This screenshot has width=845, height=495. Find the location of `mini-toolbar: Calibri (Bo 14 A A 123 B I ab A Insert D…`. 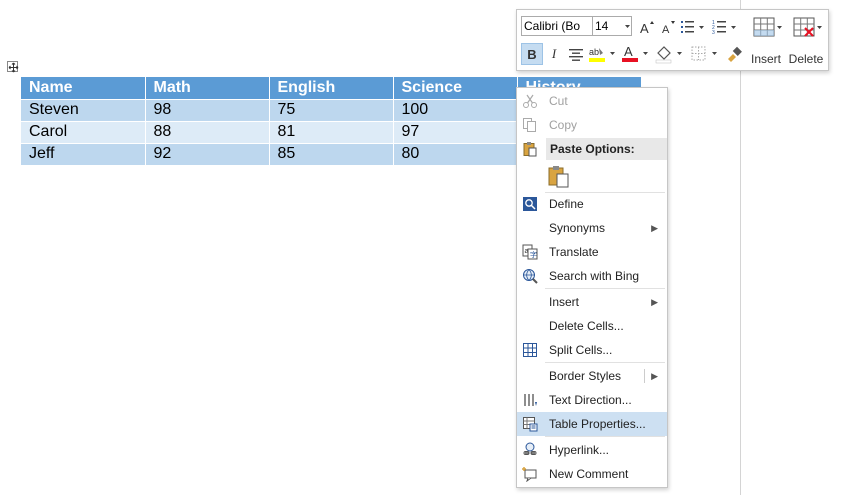

mini-toolbar: Calibri (Bo 14 A A 123 B I ab A Insert D… is located at coordinates (672, 40).